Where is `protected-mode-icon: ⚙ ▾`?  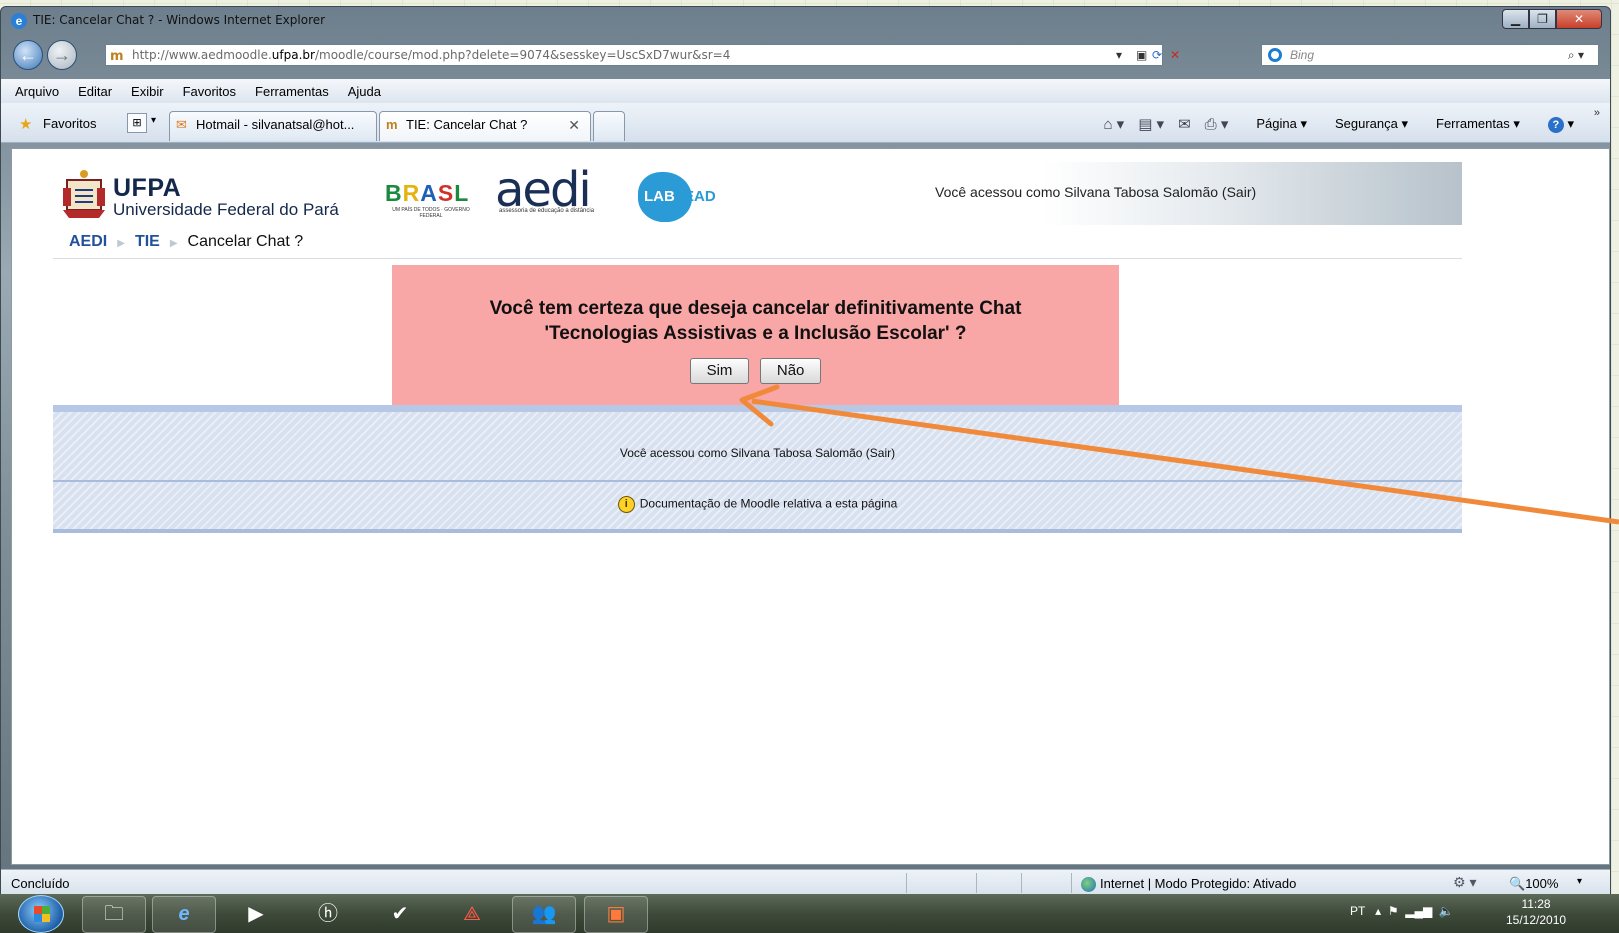
protected-mode-icon: ⚙ ▾ is located at coordinates (1464, 882).